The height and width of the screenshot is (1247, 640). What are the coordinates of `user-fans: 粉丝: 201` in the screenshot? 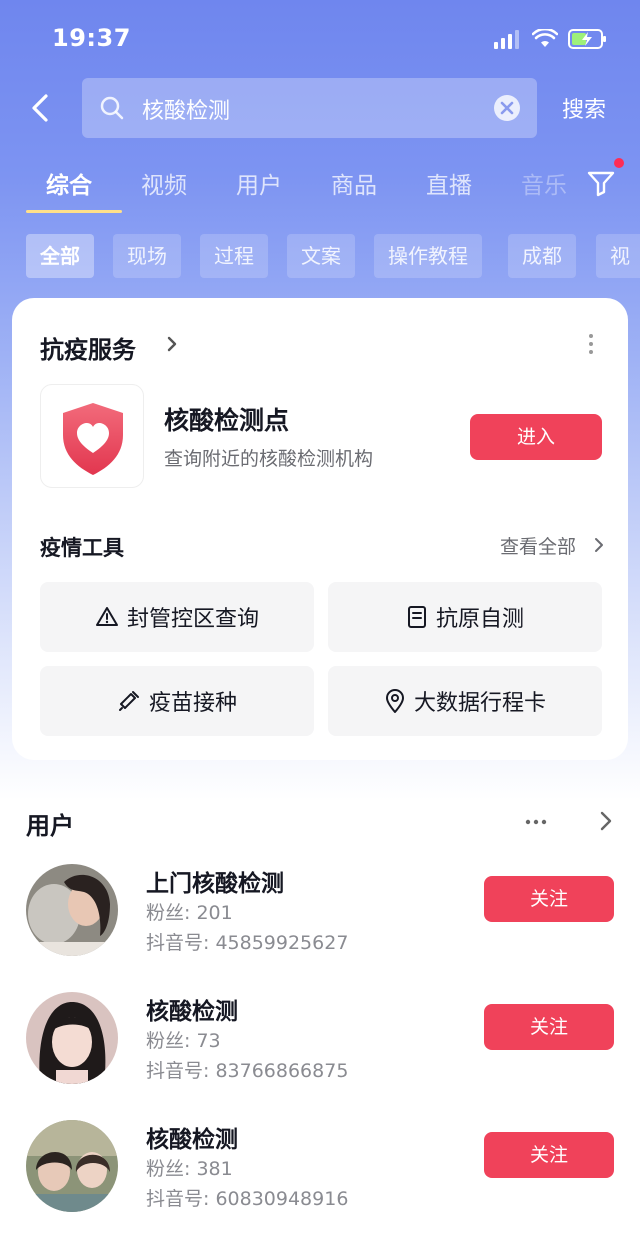 It's located at (189, 913).